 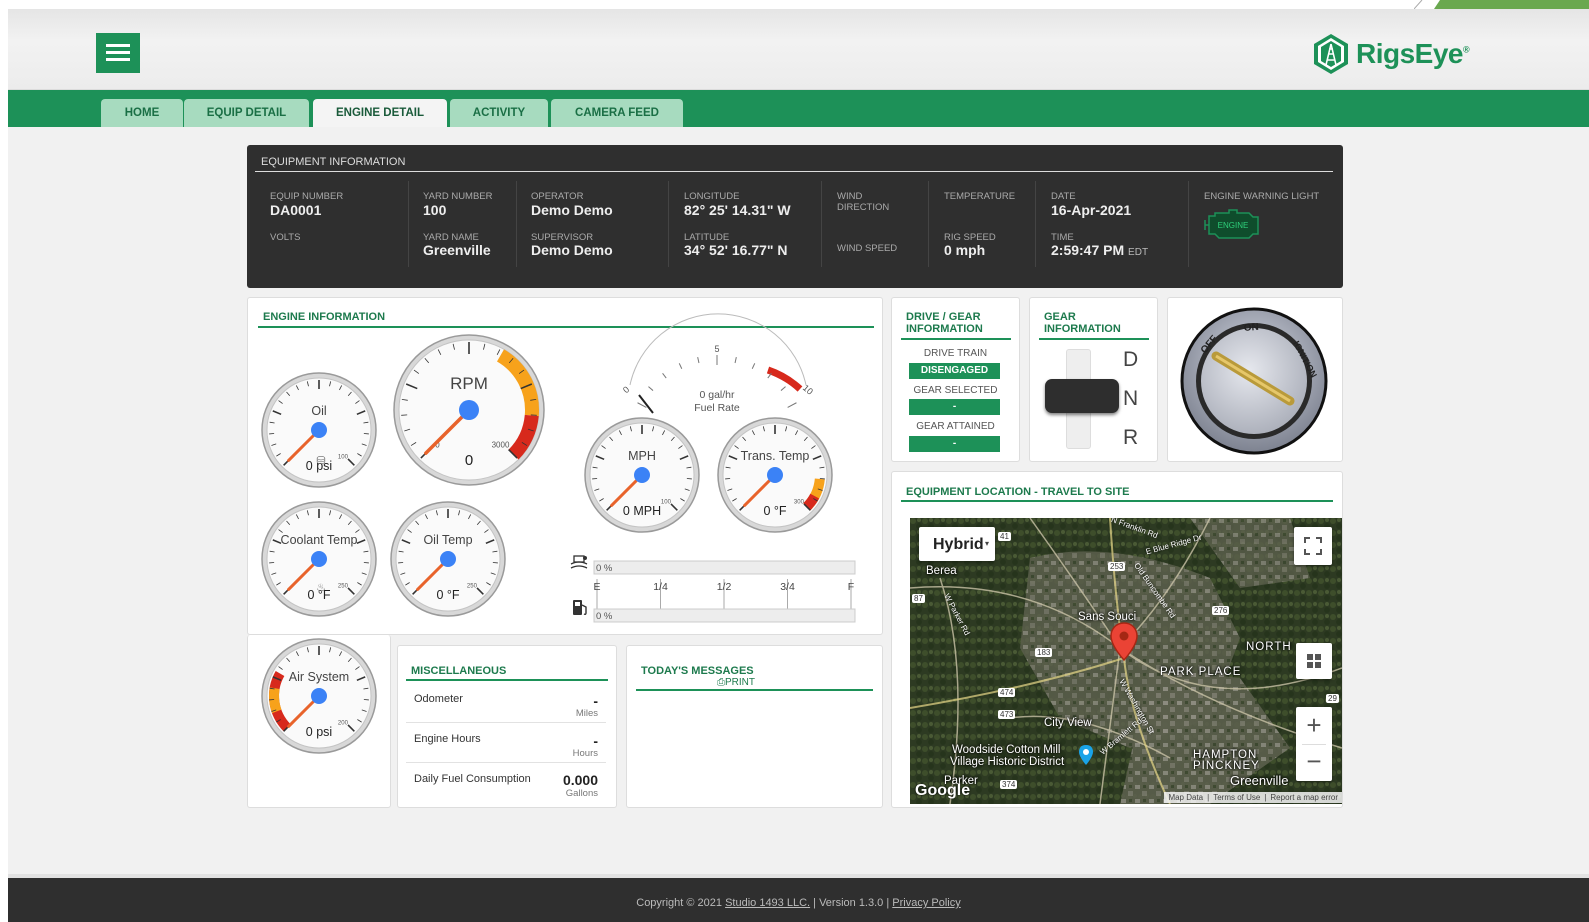 What do you see at coordinates (980, 196) in the screenshot?
I see `temperature-label: TEMPERATURE` at bounding box center [980, 196].